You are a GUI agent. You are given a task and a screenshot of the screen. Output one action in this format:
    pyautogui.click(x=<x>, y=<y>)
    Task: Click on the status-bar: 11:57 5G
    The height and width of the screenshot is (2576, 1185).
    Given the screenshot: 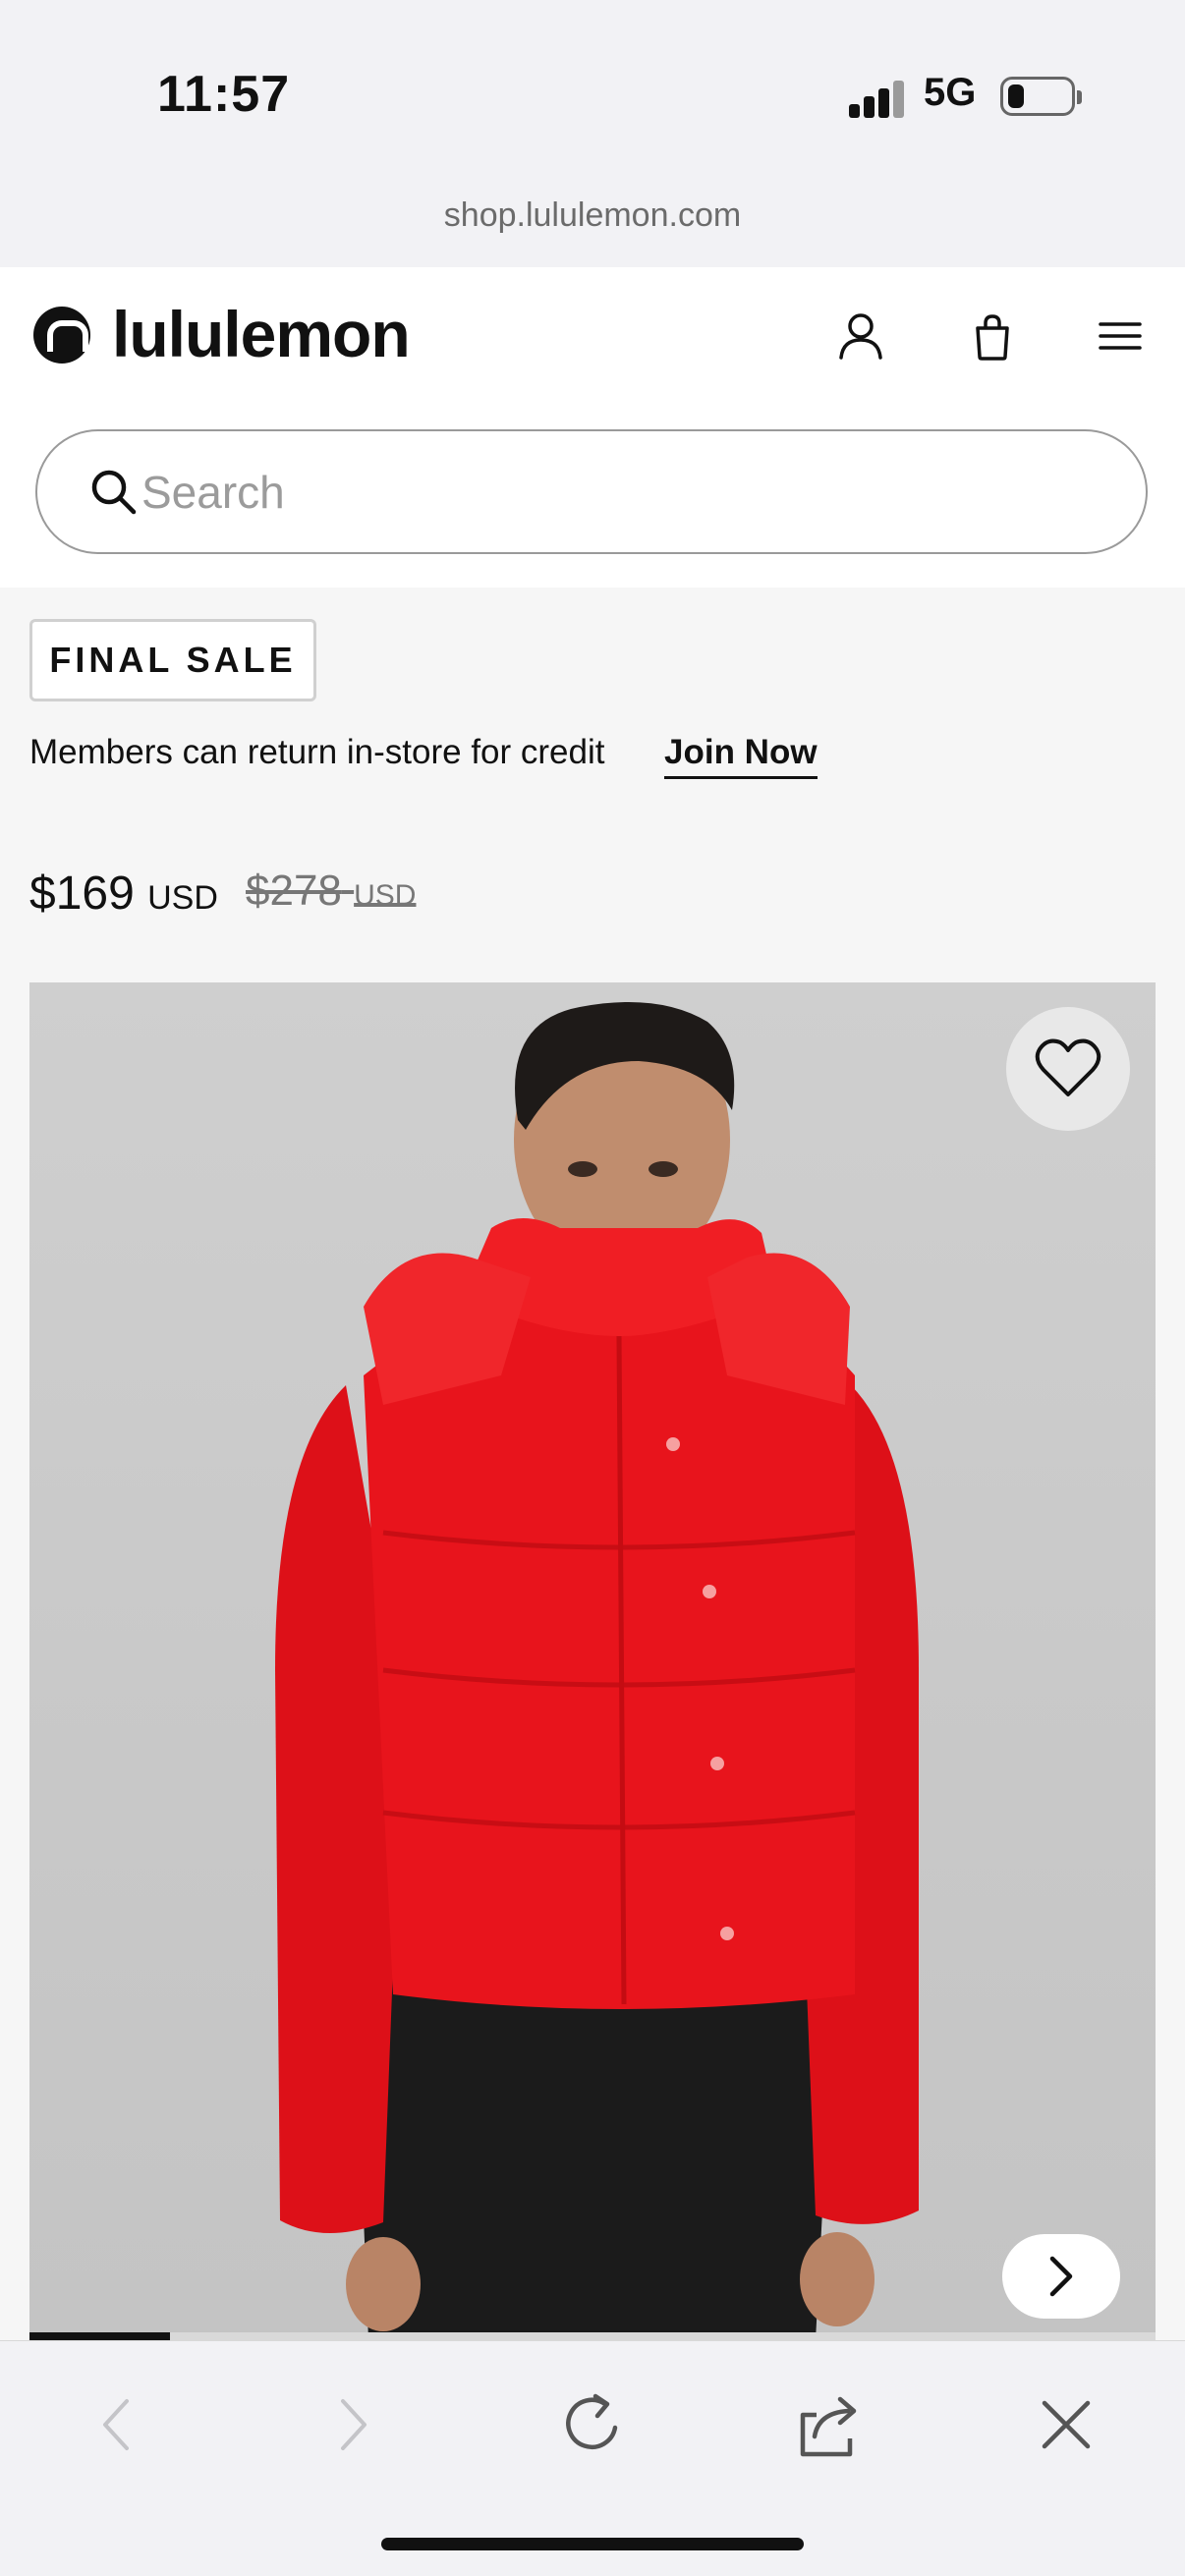 What is the action you would take?
    pyautogui.click(x=592, y=88)
    